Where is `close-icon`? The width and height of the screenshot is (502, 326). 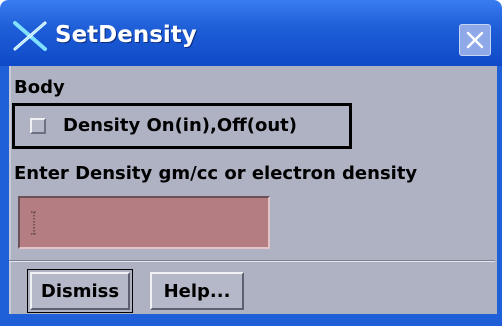 close-icon is located at coordinates (475, 40).